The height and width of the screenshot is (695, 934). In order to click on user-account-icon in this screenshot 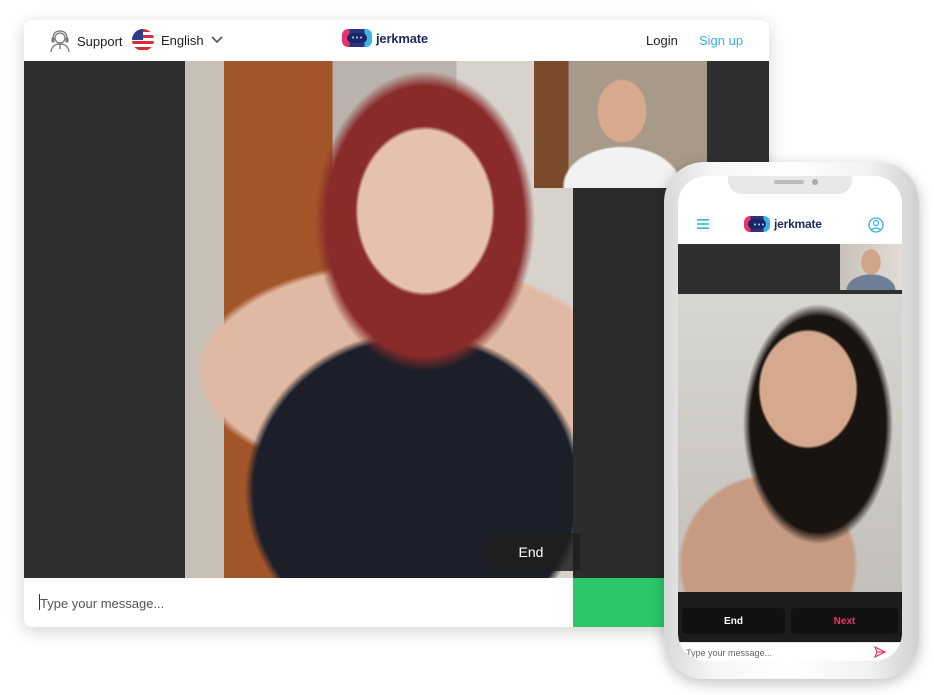, I will do `click(876, 225)`.